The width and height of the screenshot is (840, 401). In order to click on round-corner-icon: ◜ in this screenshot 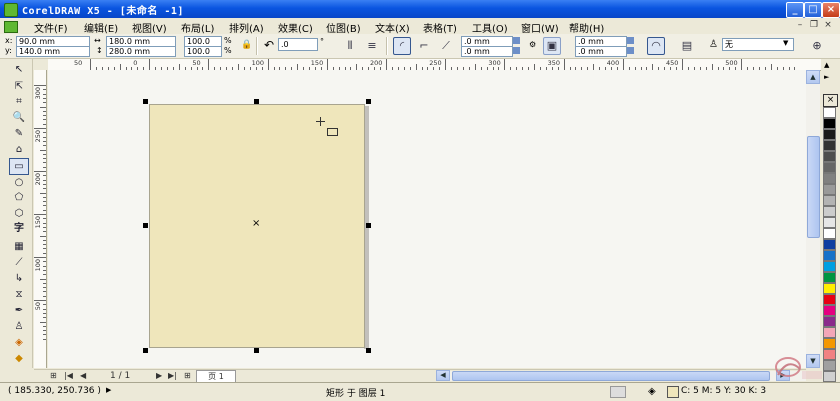, I will do `click(402, 46)`.